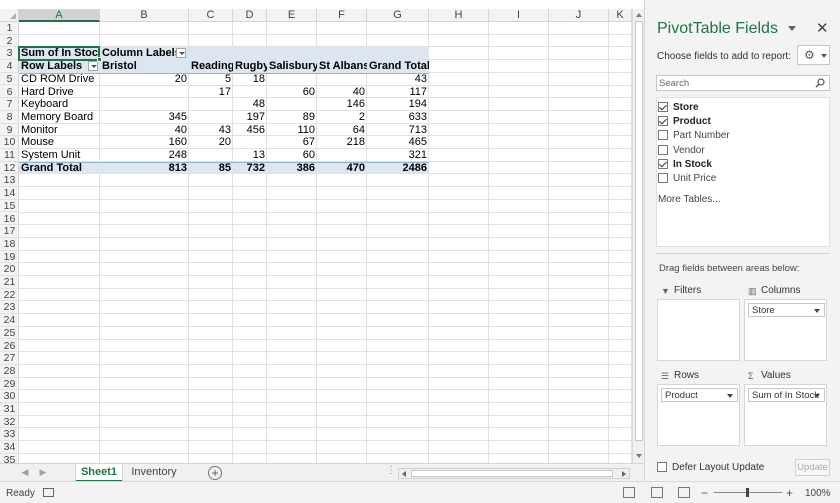 The width and height of the screenshot is (840, 503). What do you see at coordinates (9, 15) in the screenshot?
I see `select-all-button` at bounding box center [9, 15].